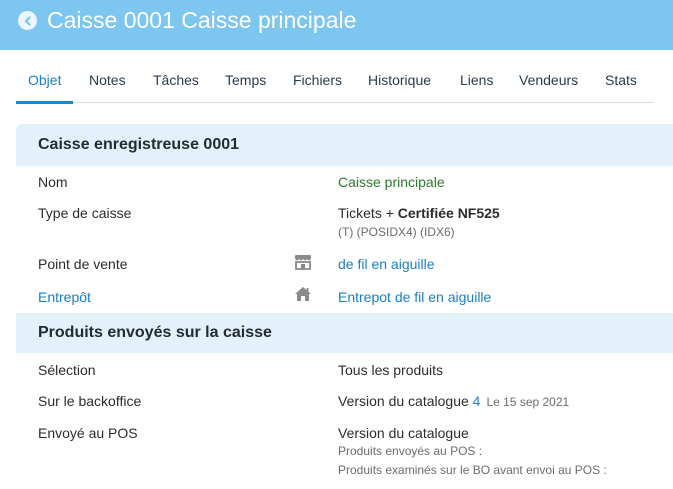  I want to click on home-icon, so click(303, 294).